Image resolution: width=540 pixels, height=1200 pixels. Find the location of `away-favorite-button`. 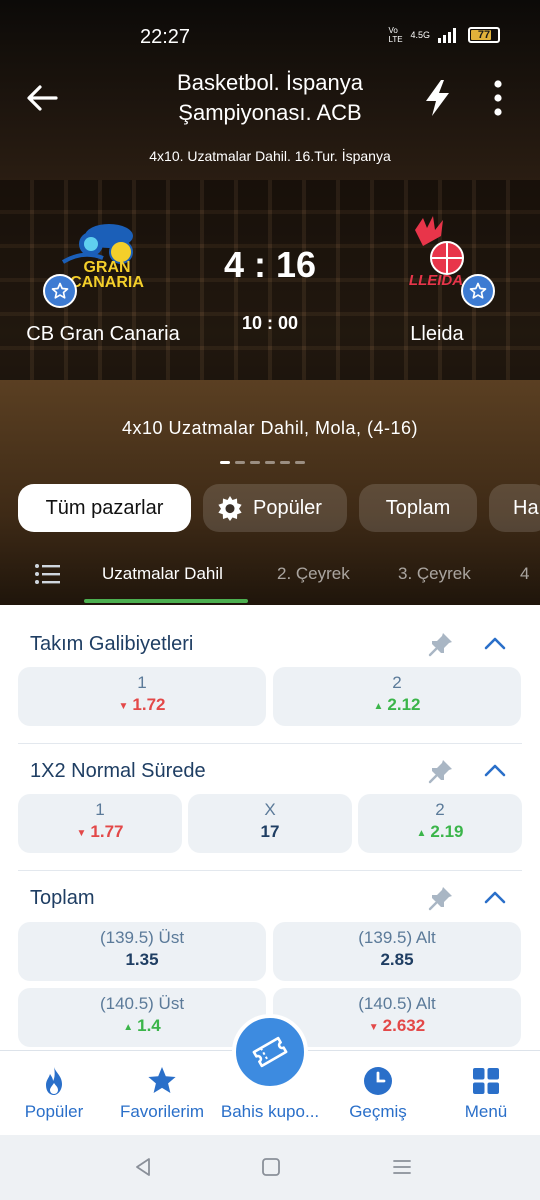

away-favorite-button is located at coordinates (478, 291).